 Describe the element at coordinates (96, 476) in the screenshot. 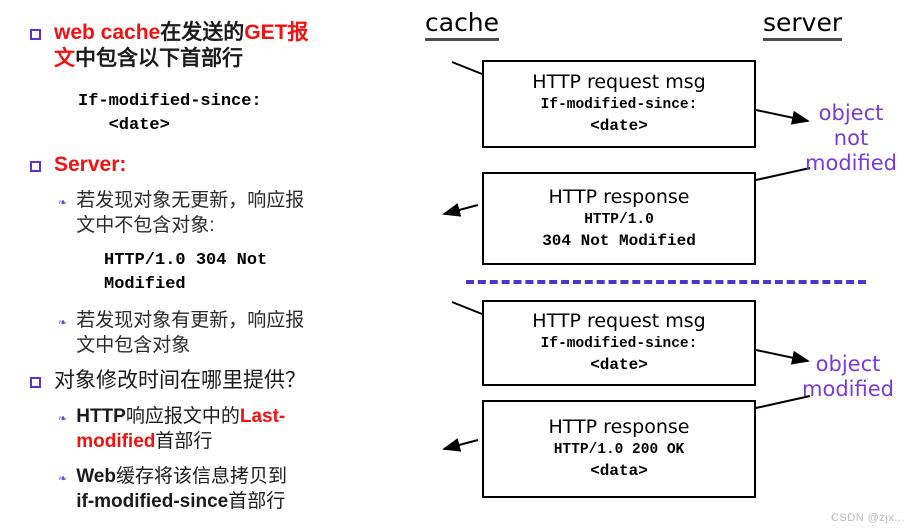

I see `text-span: Web` at that location.